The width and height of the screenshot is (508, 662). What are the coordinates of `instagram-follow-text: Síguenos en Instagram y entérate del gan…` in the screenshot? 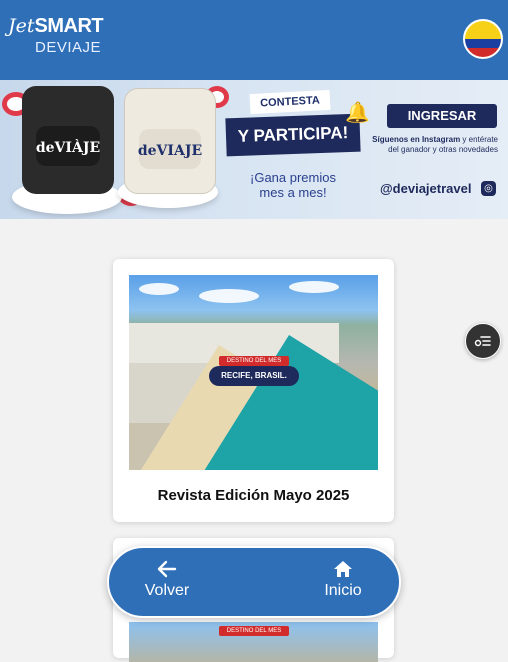 It's located at (435, 144).